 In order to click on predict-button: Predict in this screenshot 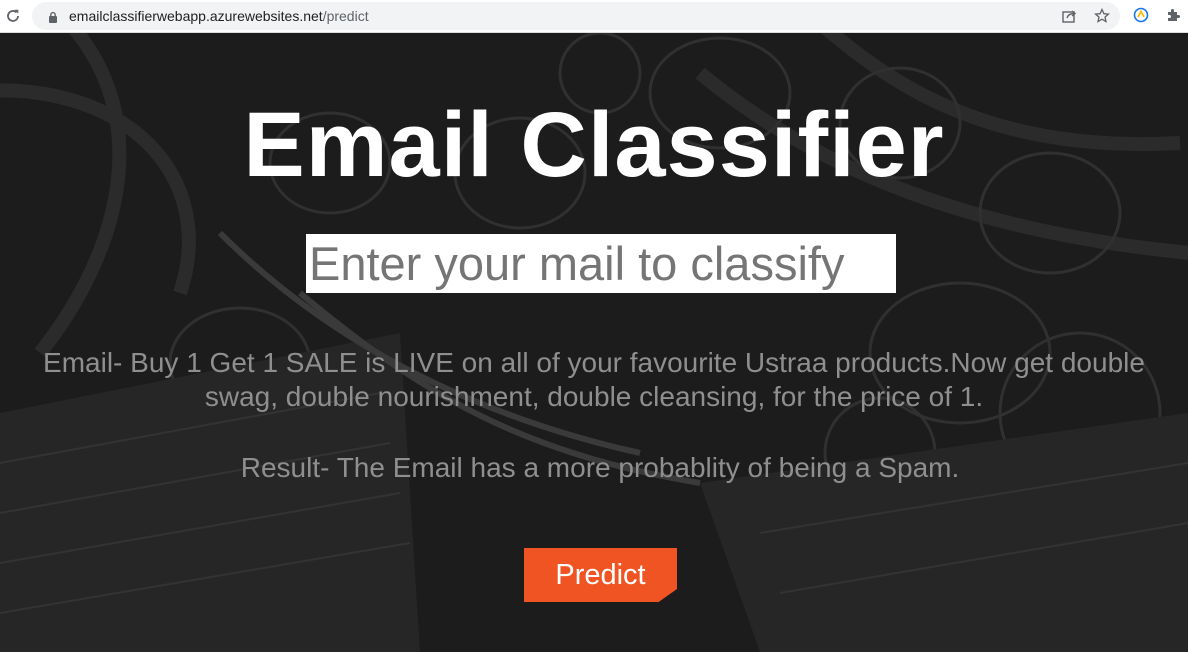, I will do `click(600, 575)`.